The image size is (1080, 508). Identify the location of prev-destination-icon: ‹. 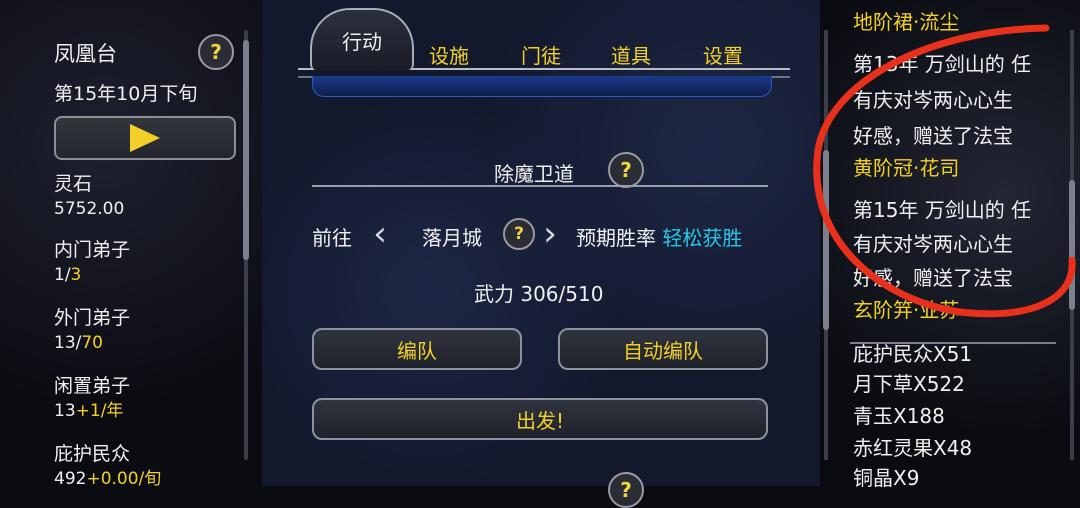
(380, 234).